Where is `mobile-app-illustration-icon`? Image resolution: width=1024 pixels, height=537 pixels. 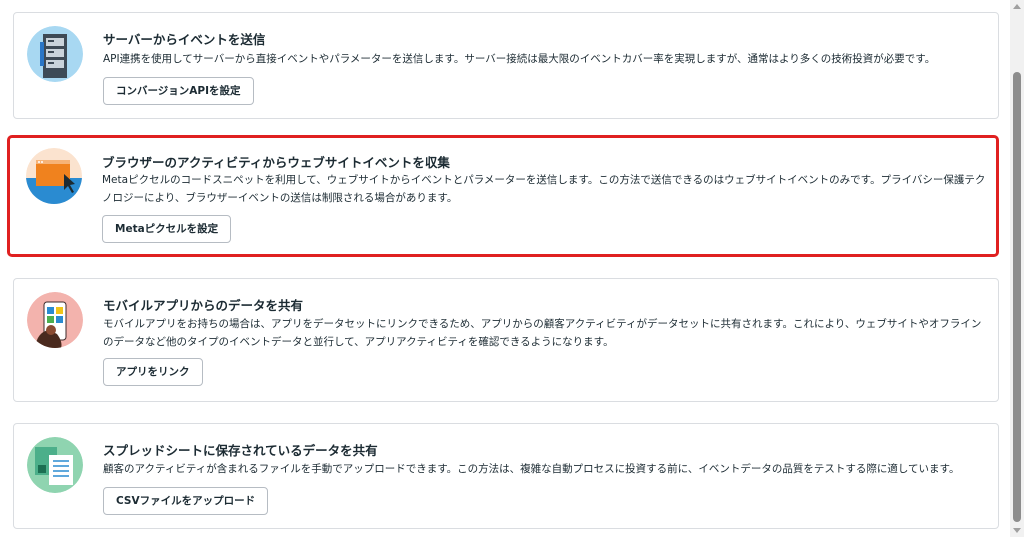 mobile-app-illustration-icon is located at coordinates (55, 320).